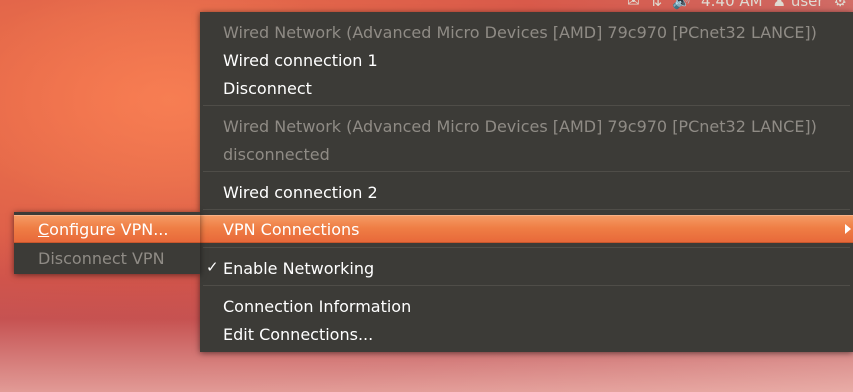 The image size is (853, 392). What do you see at coordinates (526, 192) in the screenshot?
I see `wired-connection-2-item: Wired connection 2` at bounding box center [526, 192].